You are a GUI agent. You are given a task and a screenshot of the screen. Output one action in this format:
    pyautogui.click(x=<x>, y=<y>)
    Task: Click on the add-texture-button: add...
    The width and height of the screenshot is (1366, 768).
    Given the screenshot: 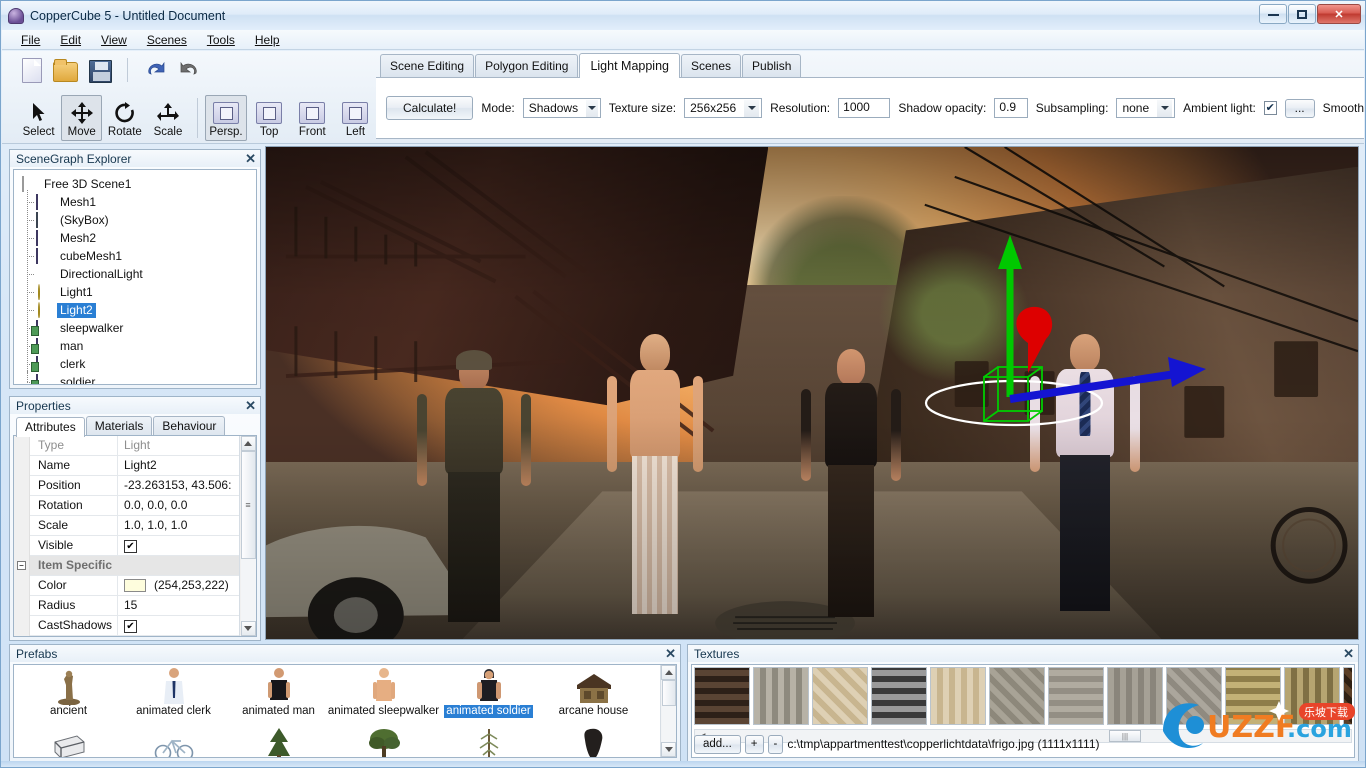 What is the action you would take?
    pyautogui.click(x=717, y=744)
    